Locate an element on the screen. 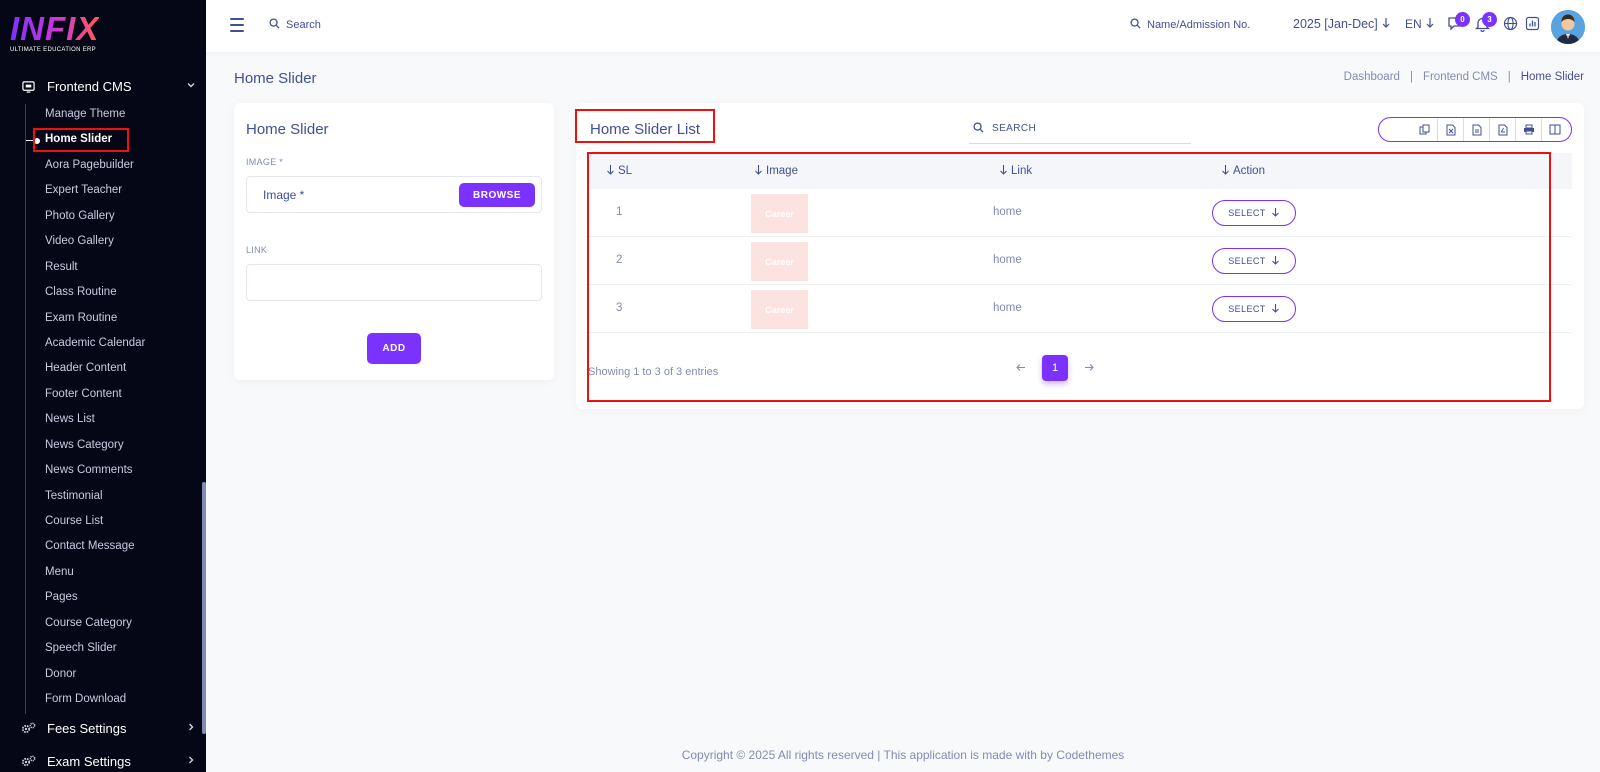 The height and width of the screenshot is (772, 1600). website-button is located at coordinates (1510, 26).